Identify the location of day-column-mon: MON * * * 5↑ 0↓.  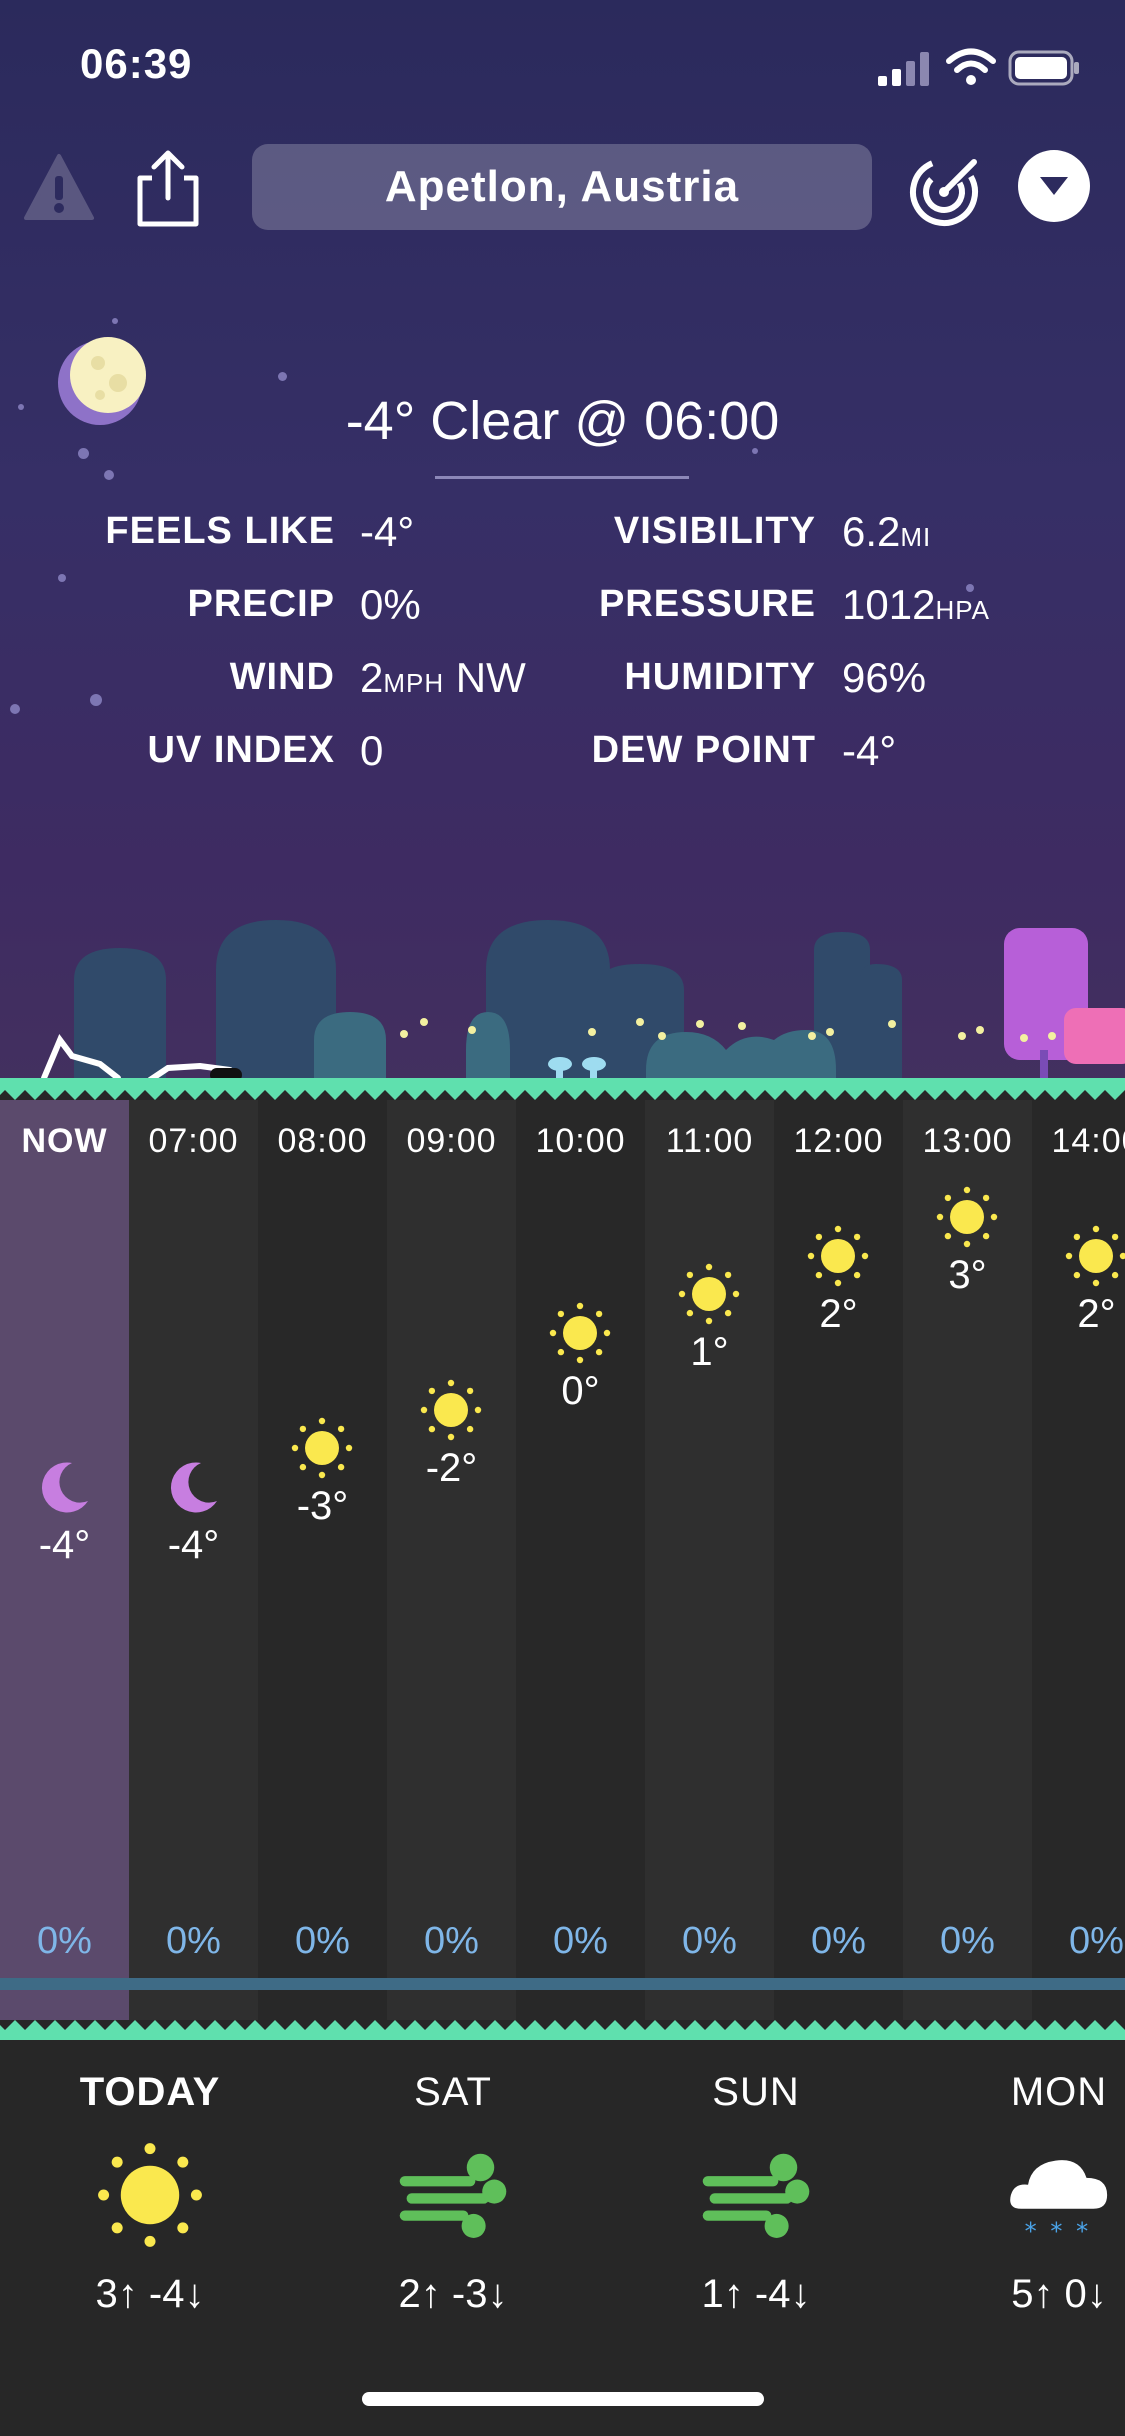
(1017, 2190).